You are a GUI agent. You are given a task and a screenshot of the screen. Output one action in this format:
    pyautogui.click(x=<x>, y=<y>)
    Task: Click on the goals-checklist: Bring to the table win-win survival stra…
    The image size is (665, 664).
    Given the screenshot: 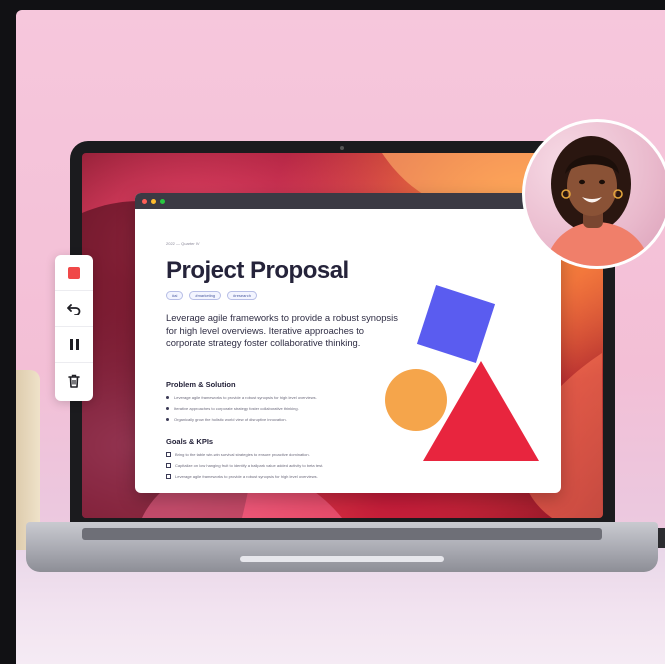 What is the action you would take?
    pyautogui.click(x=244, y=465)
    